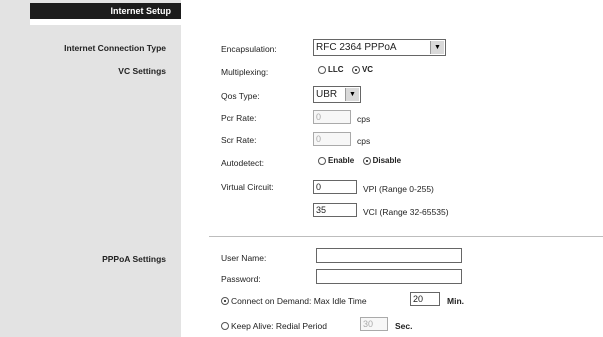 The image size is (603, 337). Describe the element at coordinates (245, 72) in the screenshot. I see `multiplexing-label: Multiplexing:` at that location.